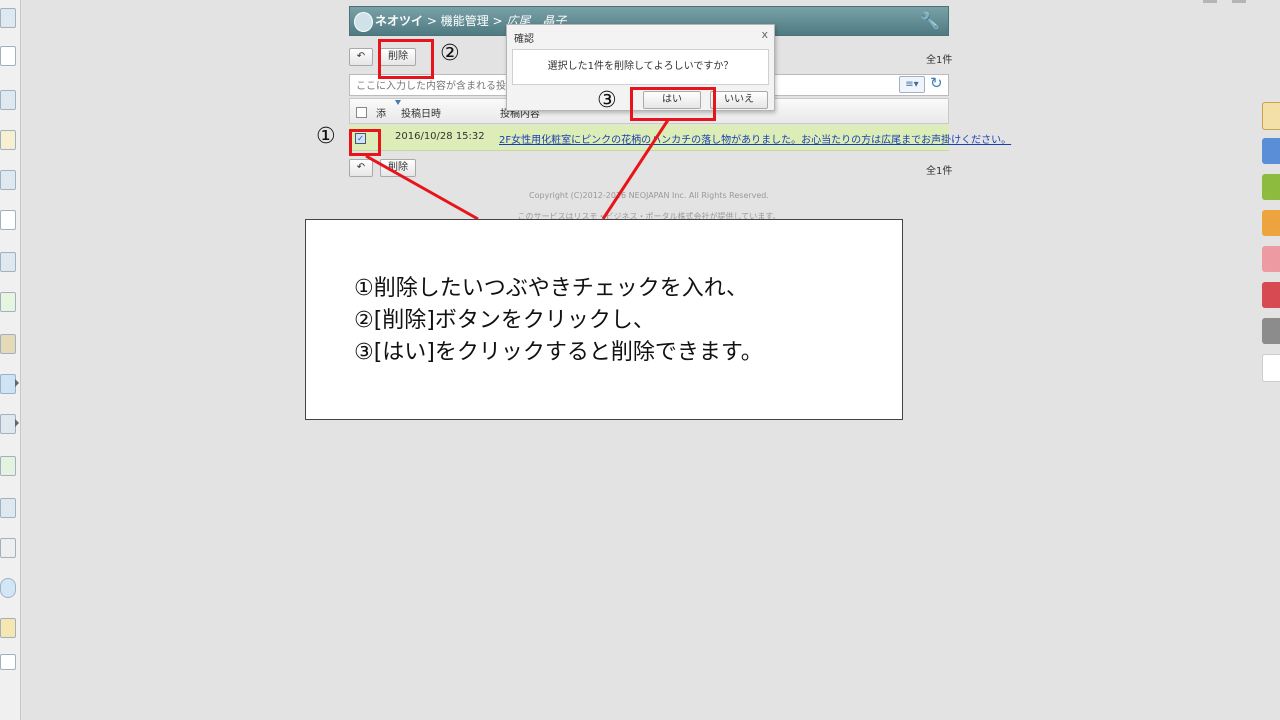 This screenshot has height=720, width=1280. Describe the element at coordinates (558, 352) in the screenshot. I see `instruction-line-3: ③[はい]をクリックすると削除できます。` at that location.